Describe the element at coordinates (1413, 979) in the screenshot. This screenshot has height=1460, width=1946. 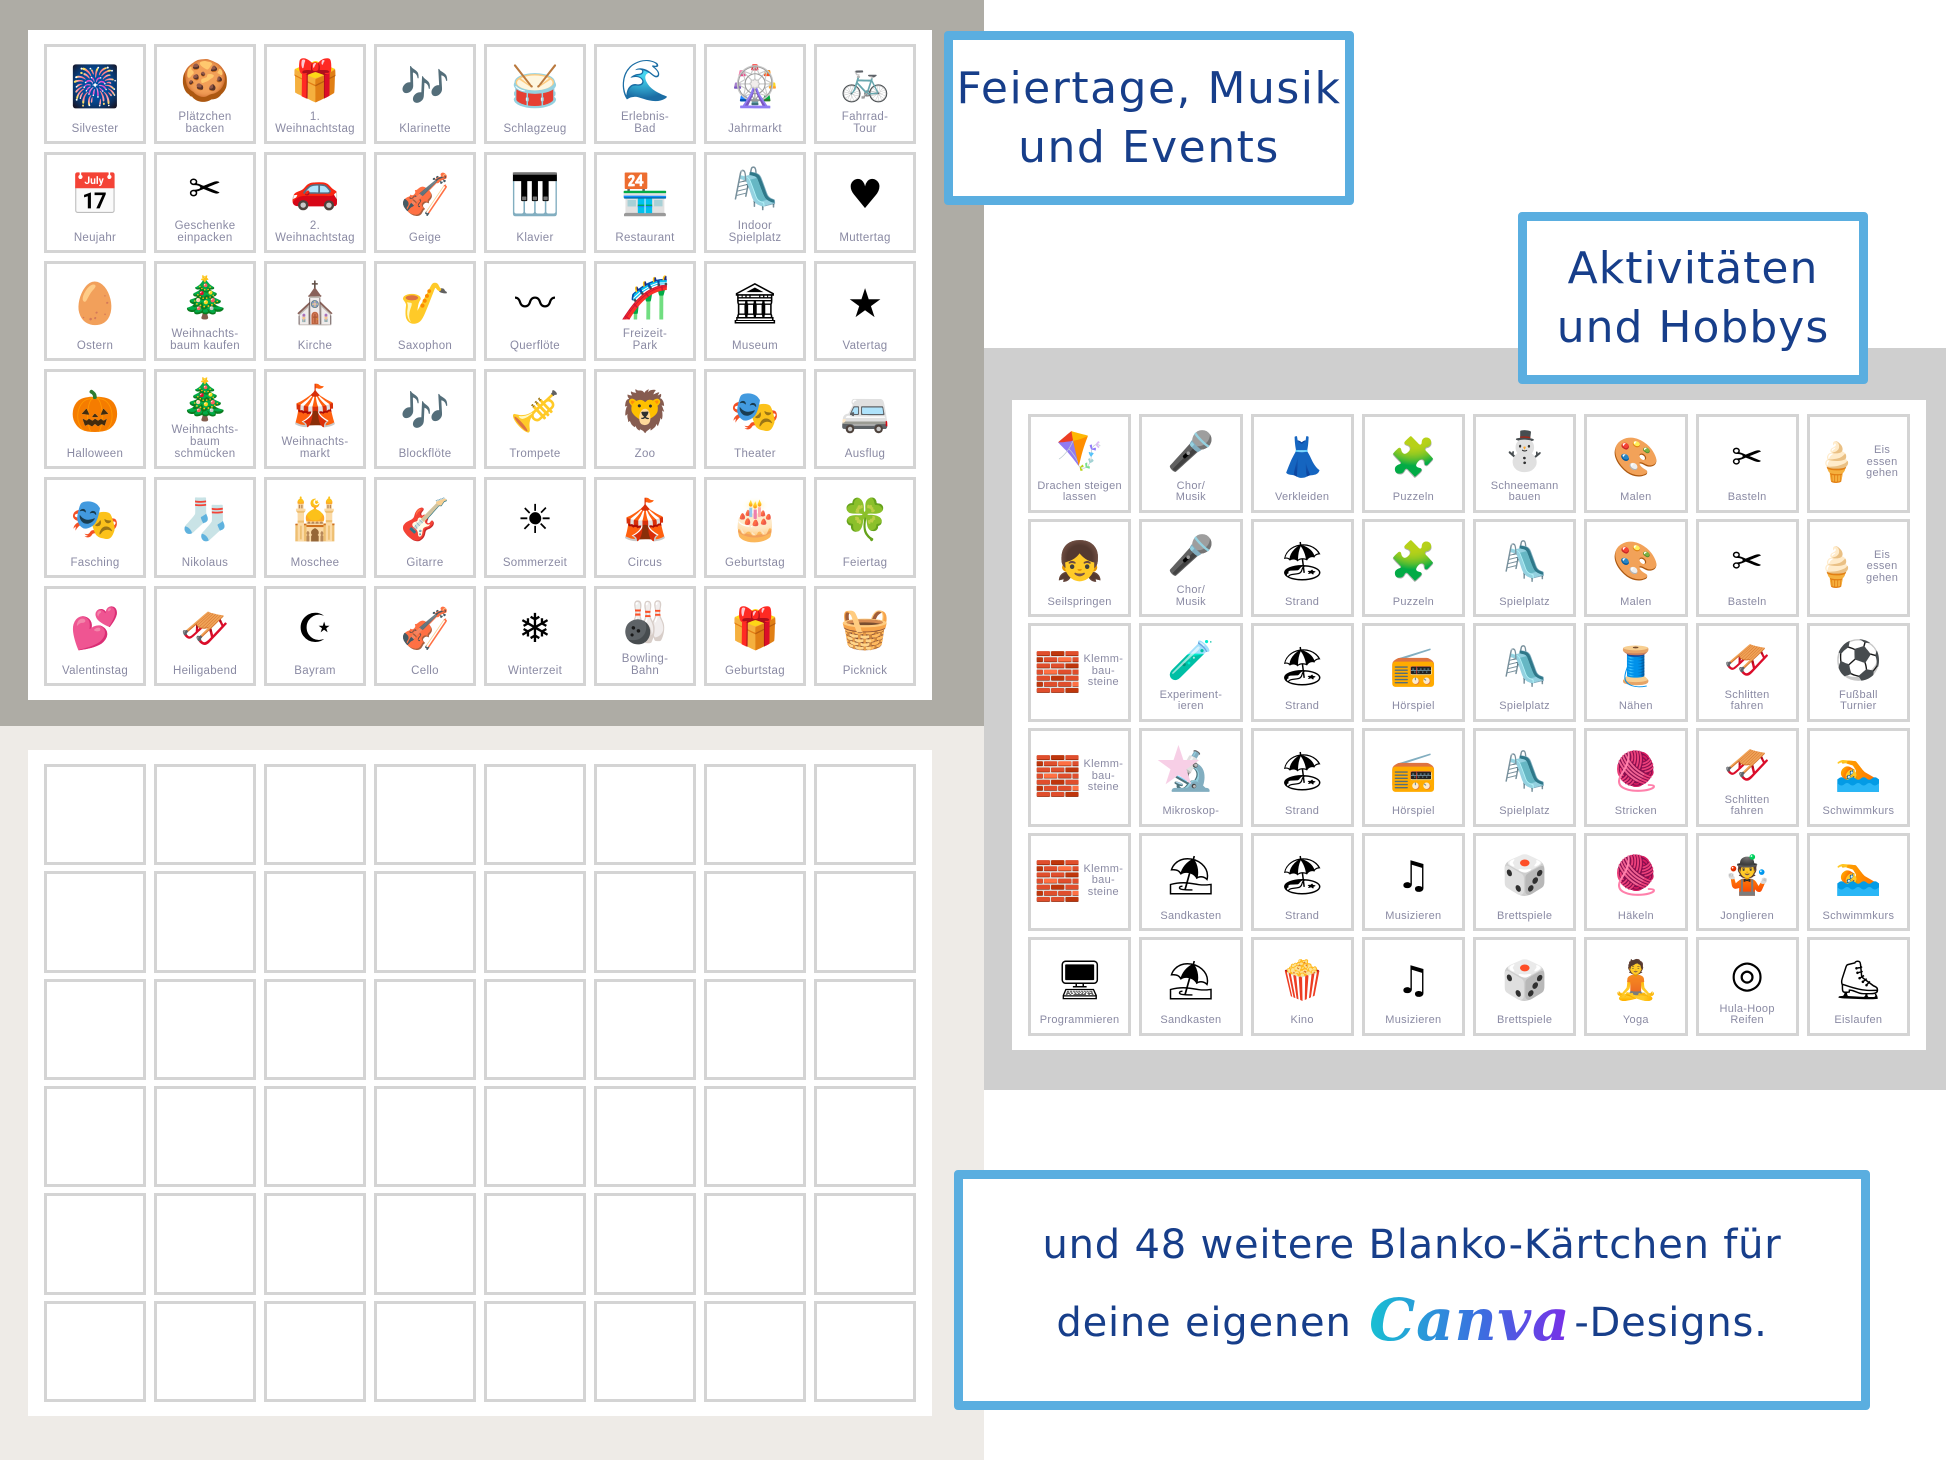
I see `music-notes-icon: ♫` at that location.